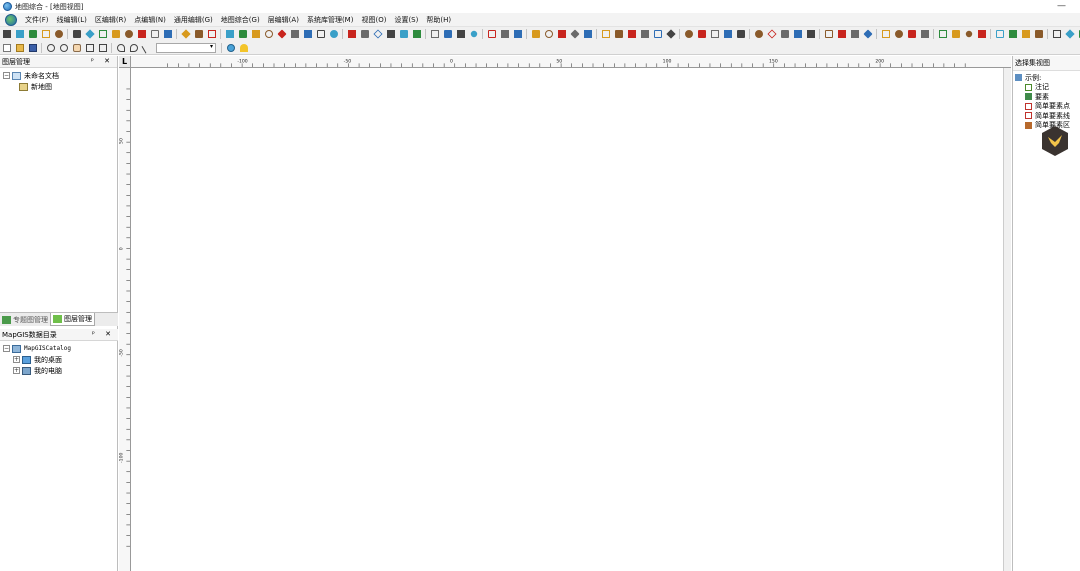  I want to click on tool-button-72-icon, so click(1000, 34).